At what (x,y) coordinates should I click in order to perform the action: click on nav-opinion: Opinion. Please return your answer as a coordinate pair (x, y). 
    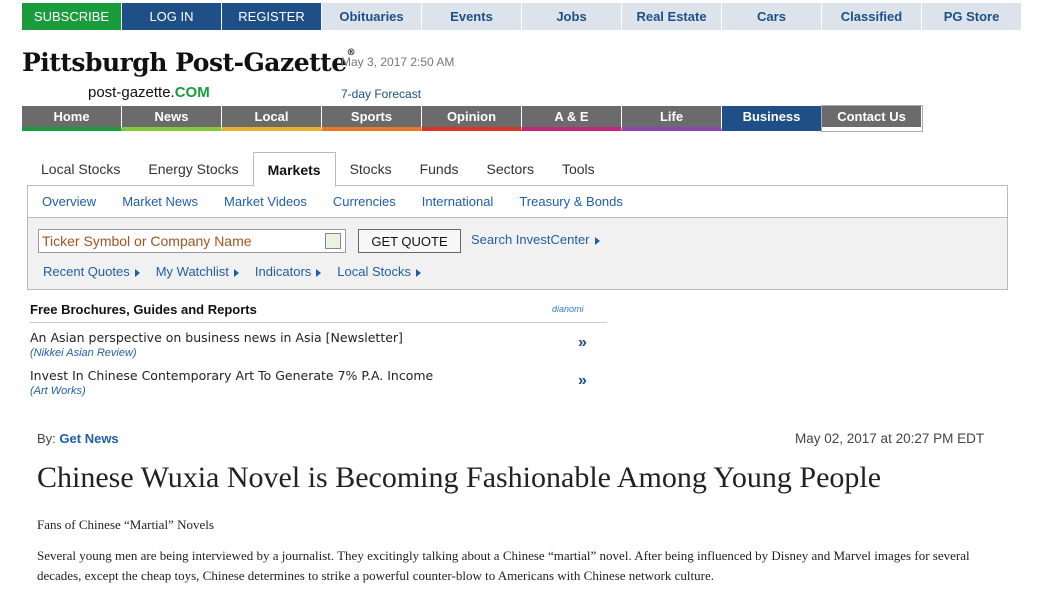
    Looking at the image, I should click on (472, 118).